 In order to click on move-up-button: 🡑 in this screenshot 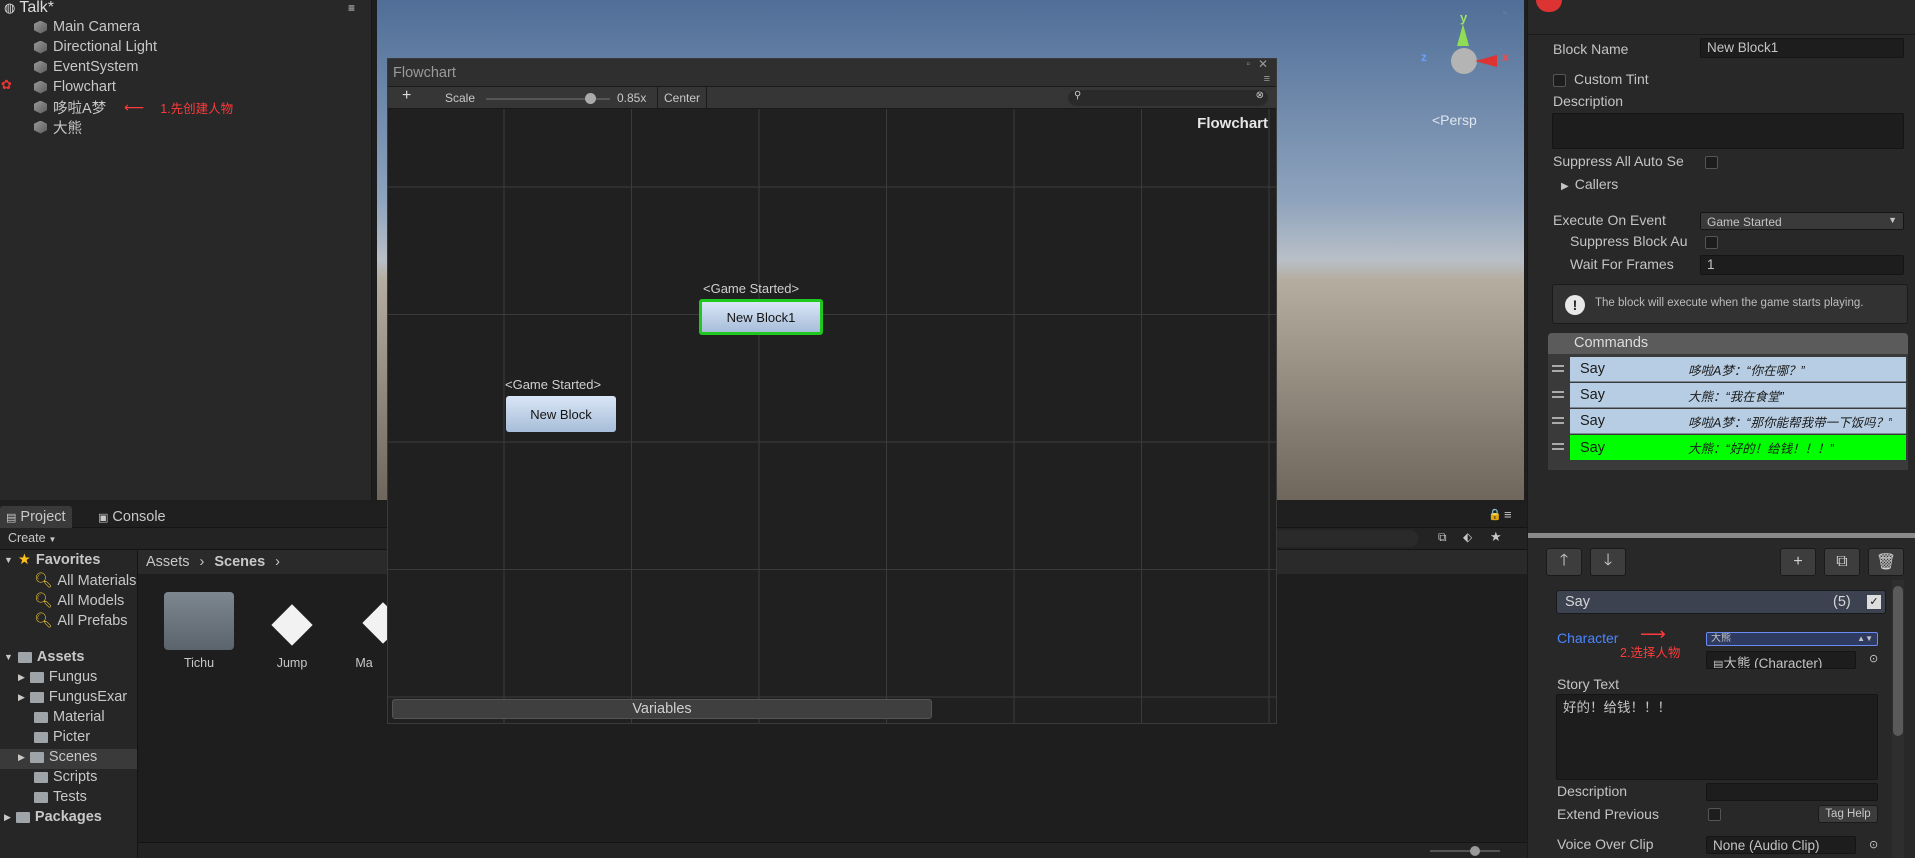, I will do `click(1564, 562)`.